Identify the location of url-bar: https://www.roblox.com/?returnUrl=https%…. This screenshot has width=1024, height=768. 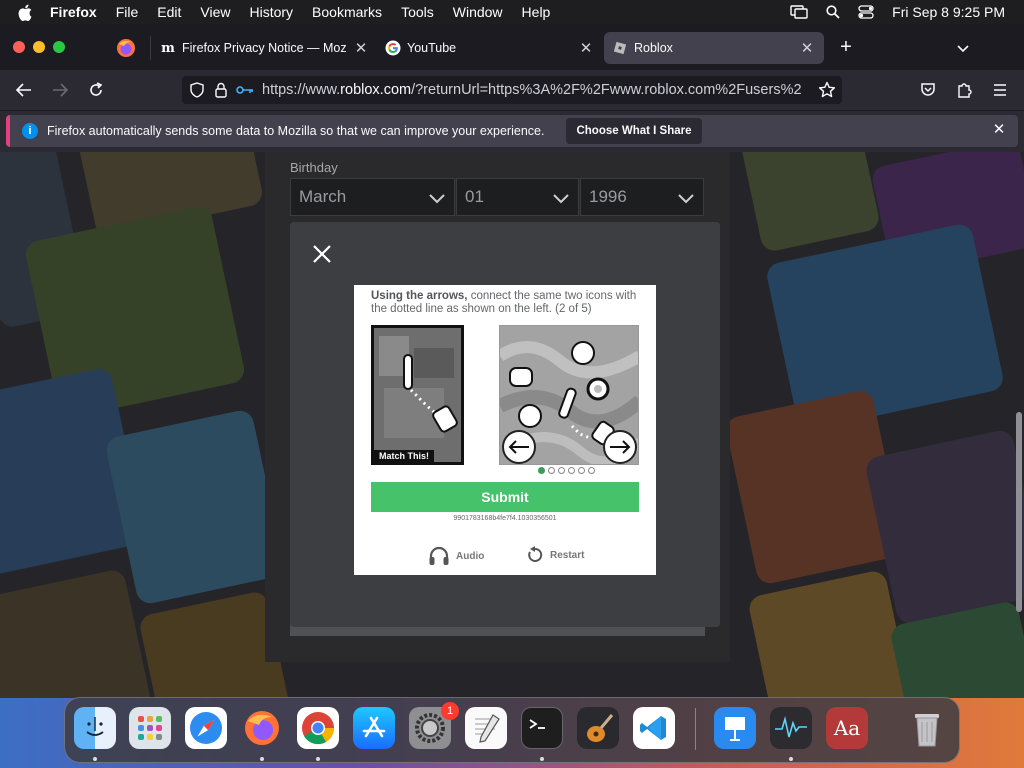
(512, 90).